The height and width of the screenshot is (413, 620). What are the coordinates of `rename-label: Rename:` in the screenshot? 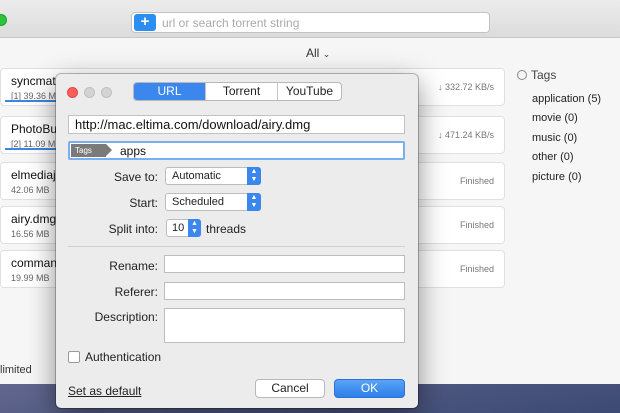 It's located at (133, 266).